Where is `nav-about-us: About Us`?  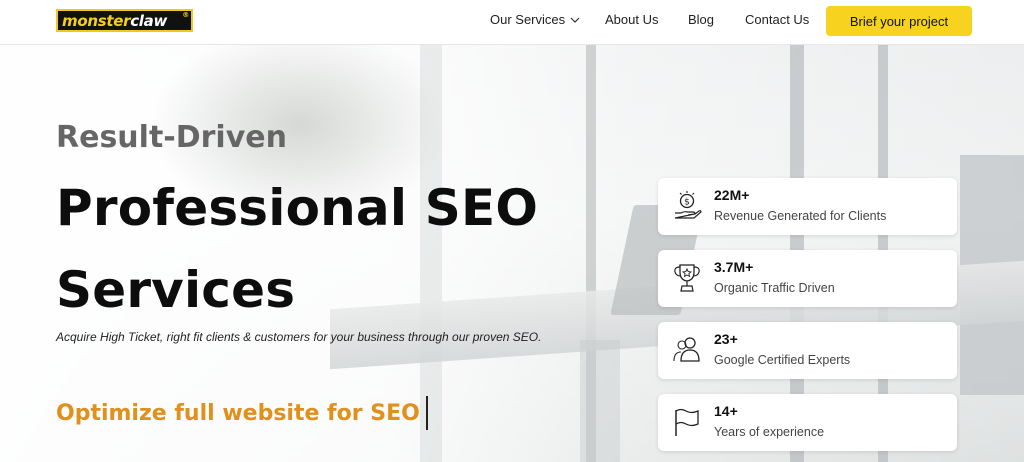
nav-about-us: About Us is located at coordinates (631, 19).